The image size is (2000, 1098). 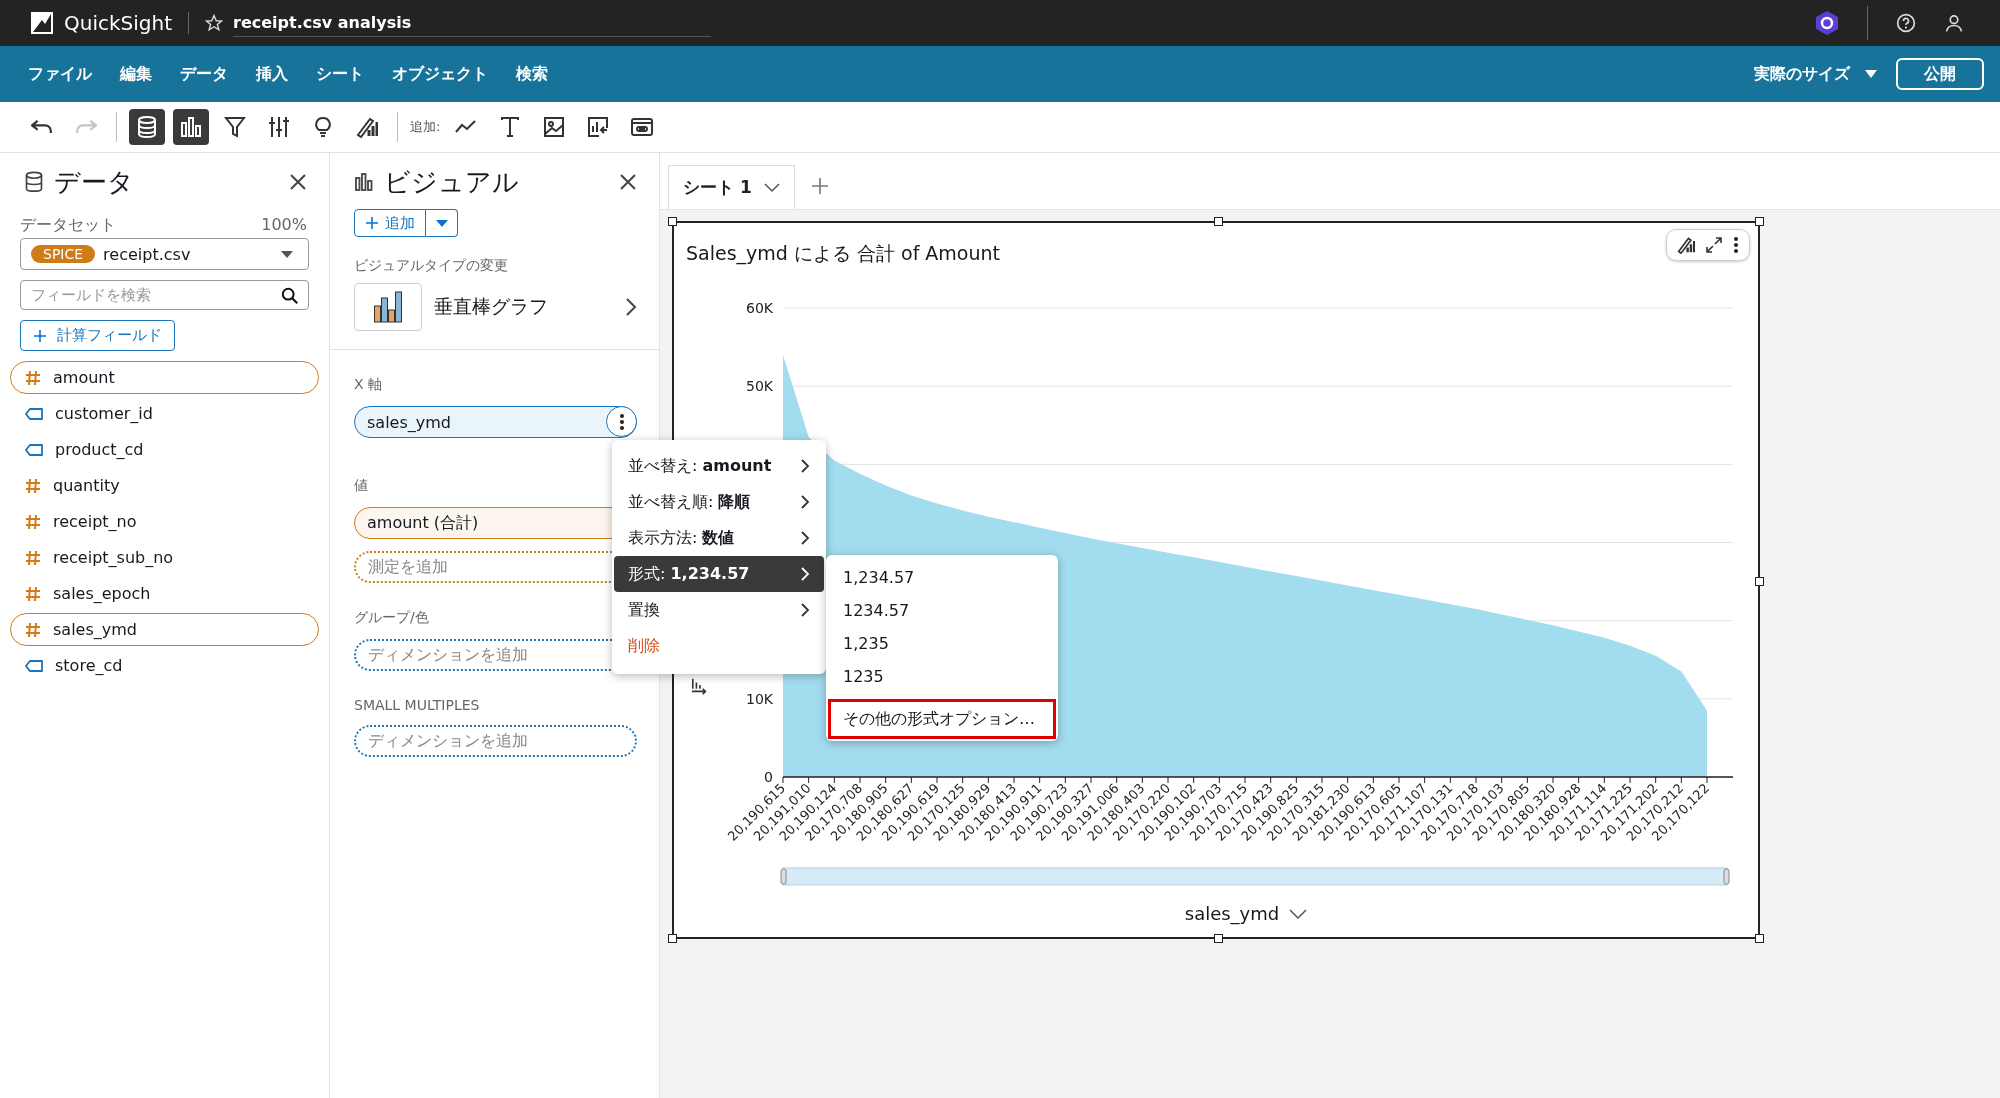 I want to click on visual-type-label: ビジュアルタイプの変更, so click(x=431, y=266).